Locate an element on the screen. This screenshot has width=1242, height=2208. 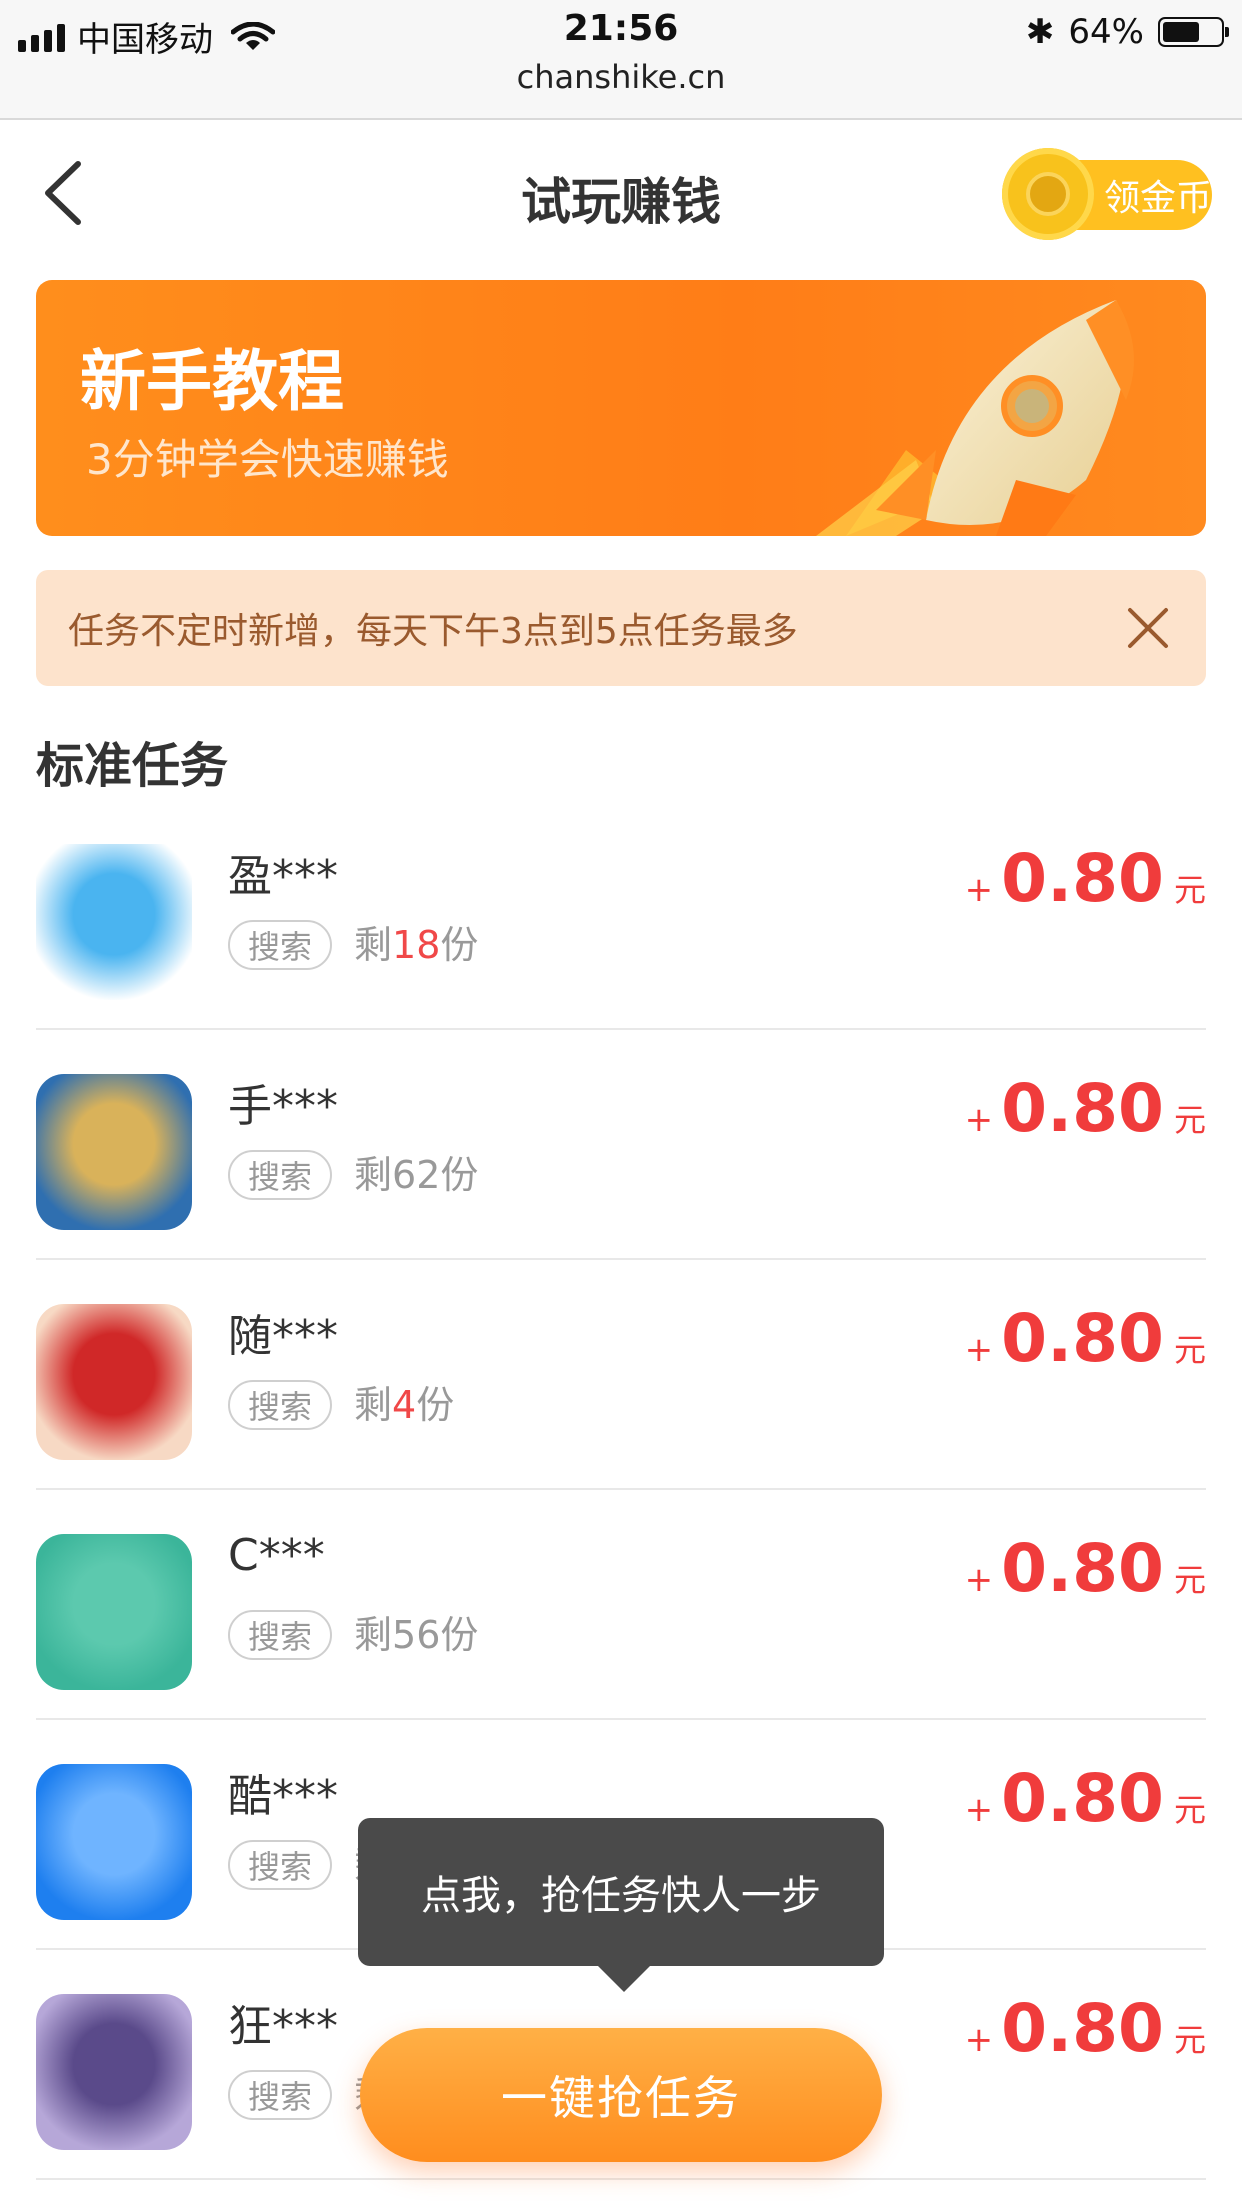
task-name: 盈*** is located at coordinates (283, 876).